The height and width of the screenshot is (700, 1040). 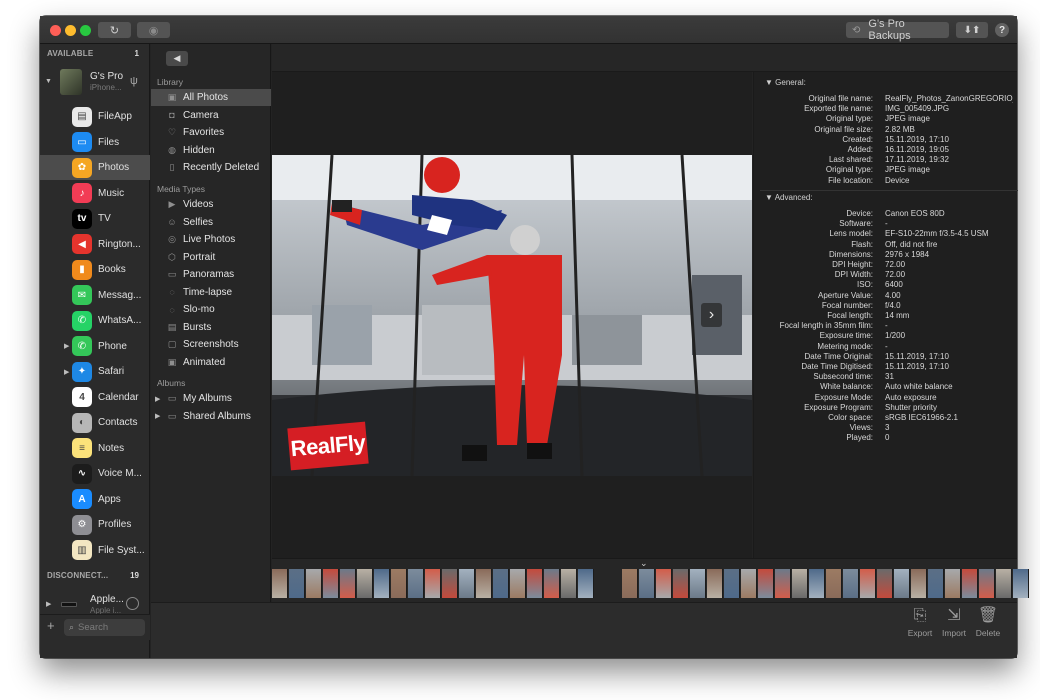 What do you see at coordinates (85, 30) in the screenshot?
I see `maximize-window-button` at bounding box center [85, 30].